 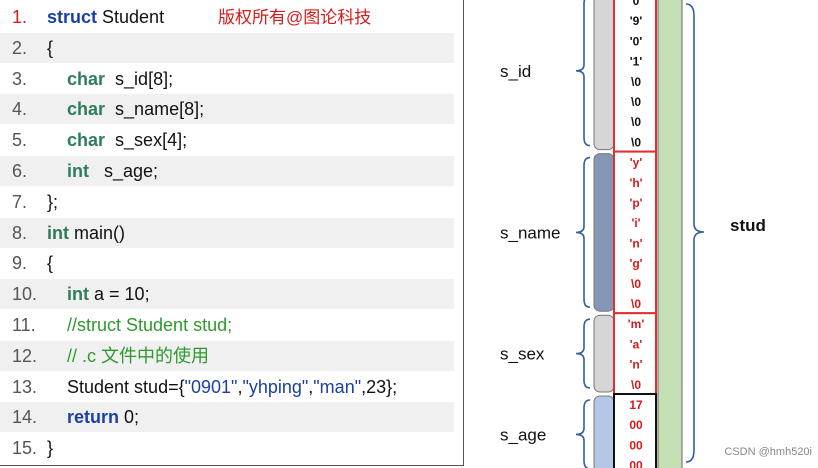 What do you see at coordinates (227, 294) in the screenshot?
I see `code-line: 10. int a = 10;` at bounding box center [227, 294].